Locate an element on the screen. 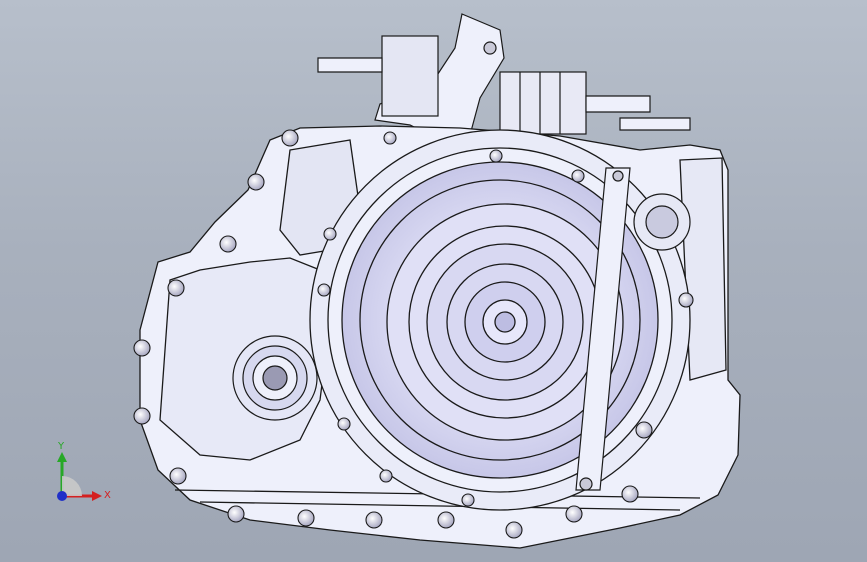 This screenshot has width=867, height=562. y-axis-arrowhead is located at coordinates (62, 457).